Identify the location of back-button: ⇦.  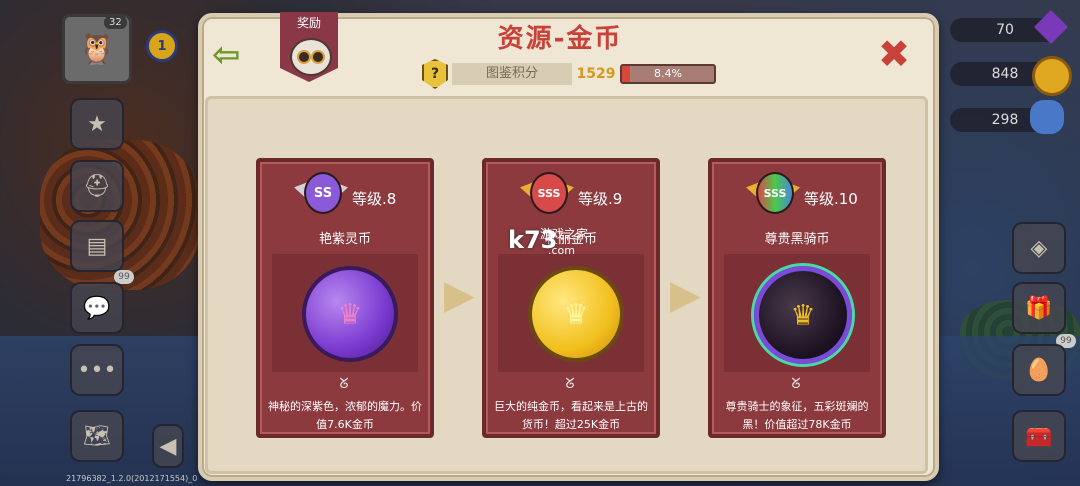
(230, 55).